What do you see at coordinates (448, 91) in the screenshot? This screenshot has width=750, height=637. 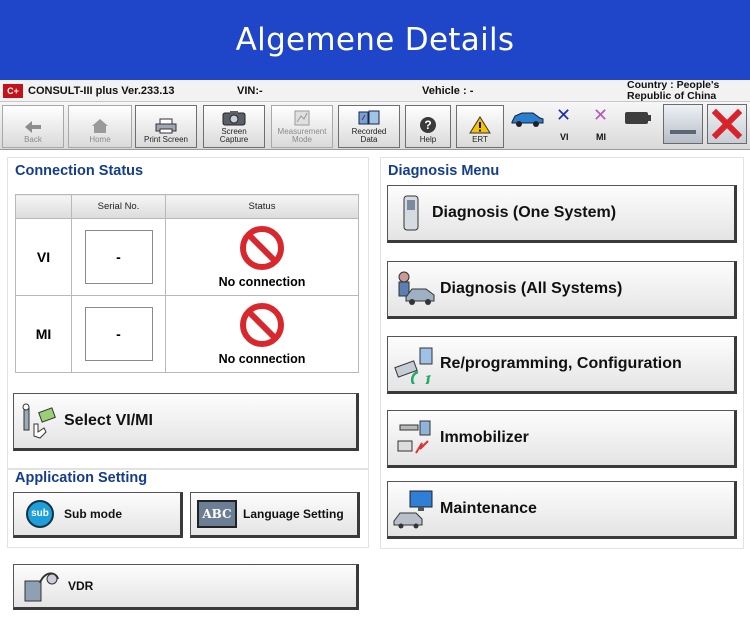 I see `vehicle-label: Vehicle : -` at bounding box center [448, 91].